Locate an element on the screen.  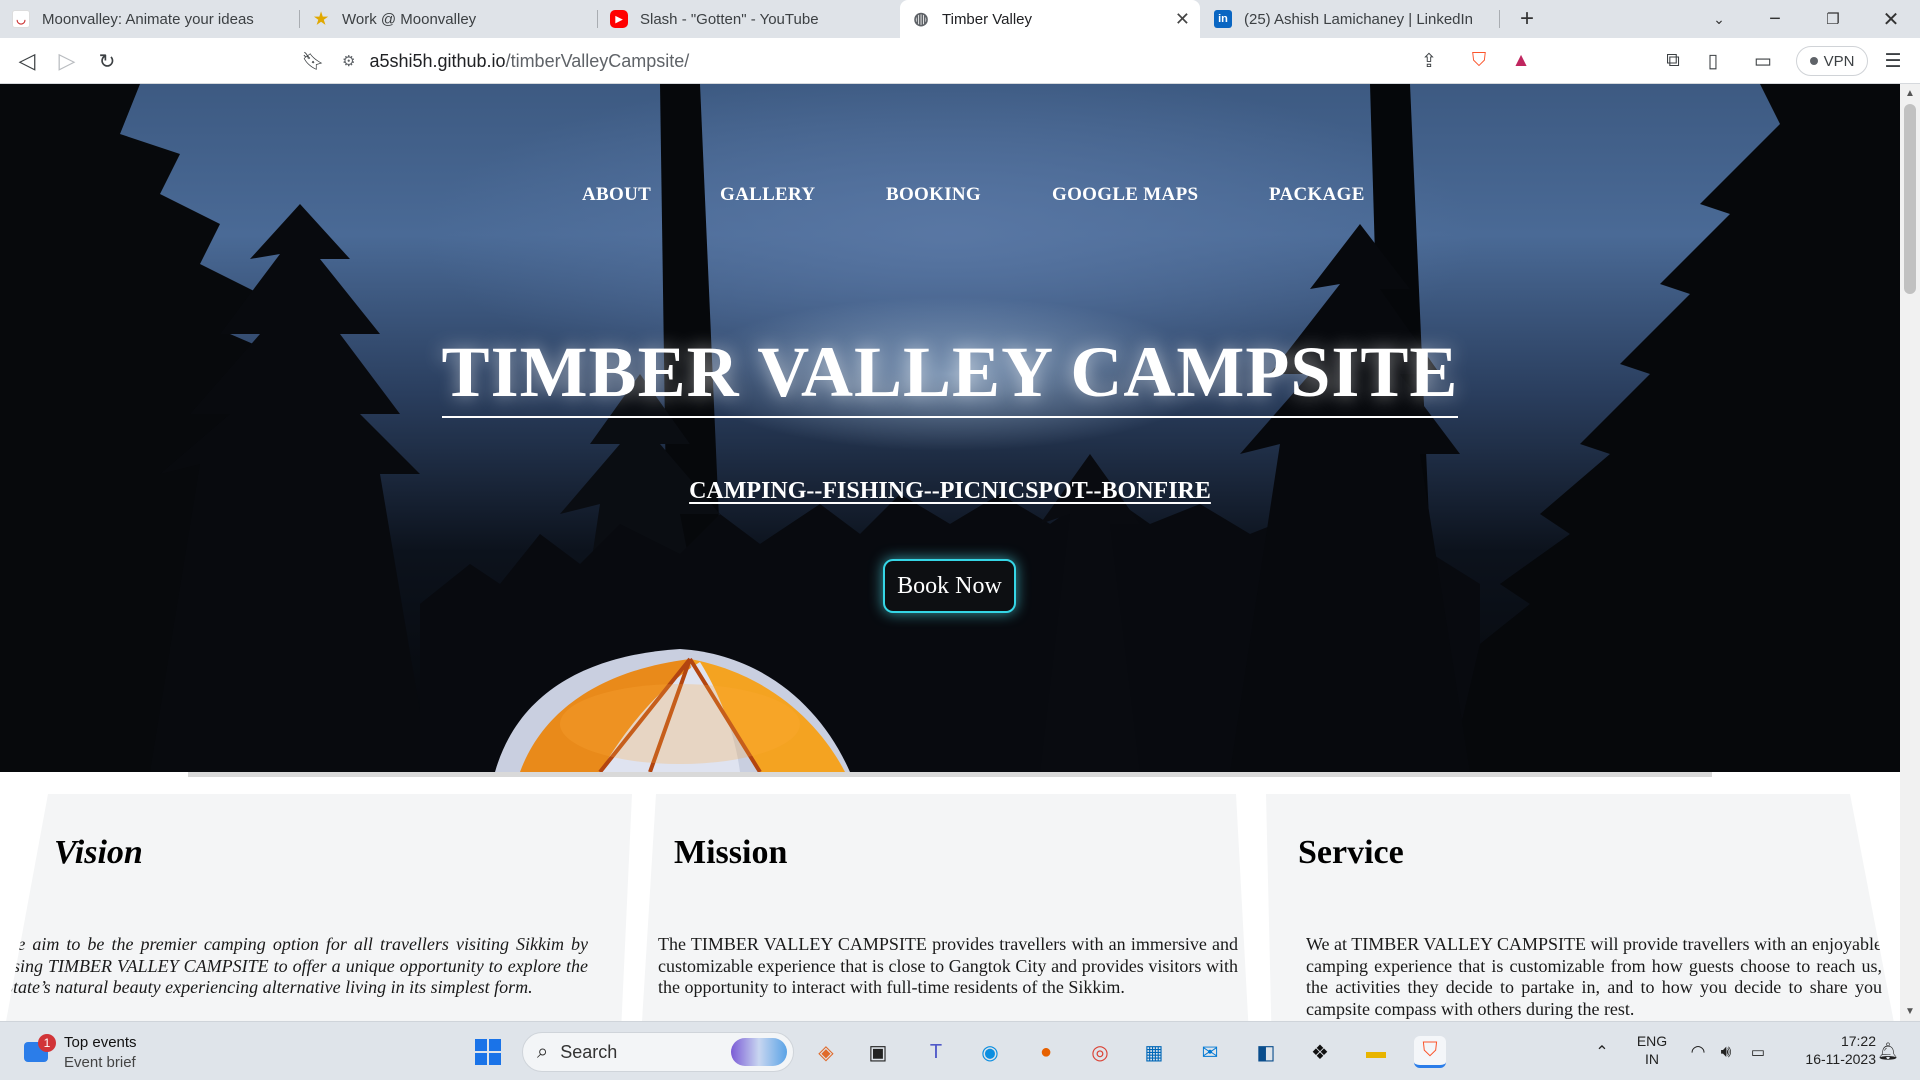
search-icon: ⌕ is located at coordinates (543, 1051).